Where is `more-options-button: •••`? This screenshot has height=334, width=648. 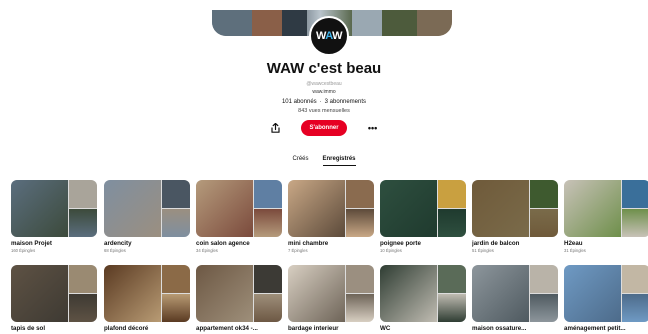
more-options-button: ••• is located at coordinates (373, 128).